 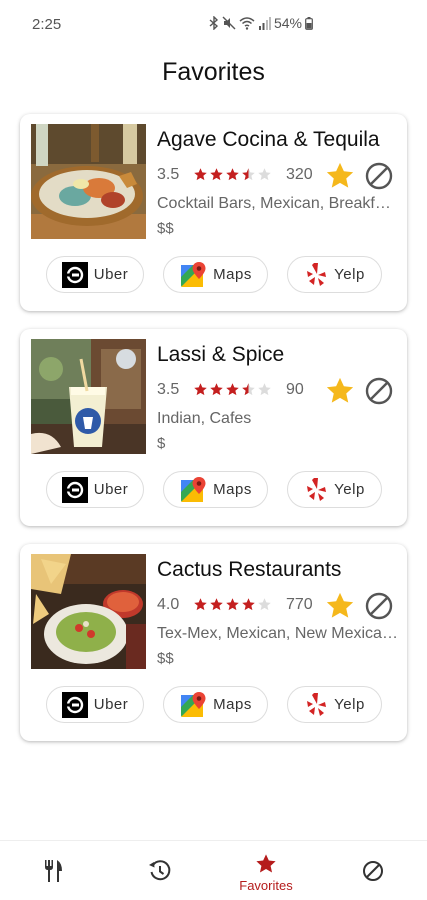 What do you see at coordinates (266, 885) in the screenshot?
I see `nav-favorites-label: Favorites` at bounding box center [266, 885].